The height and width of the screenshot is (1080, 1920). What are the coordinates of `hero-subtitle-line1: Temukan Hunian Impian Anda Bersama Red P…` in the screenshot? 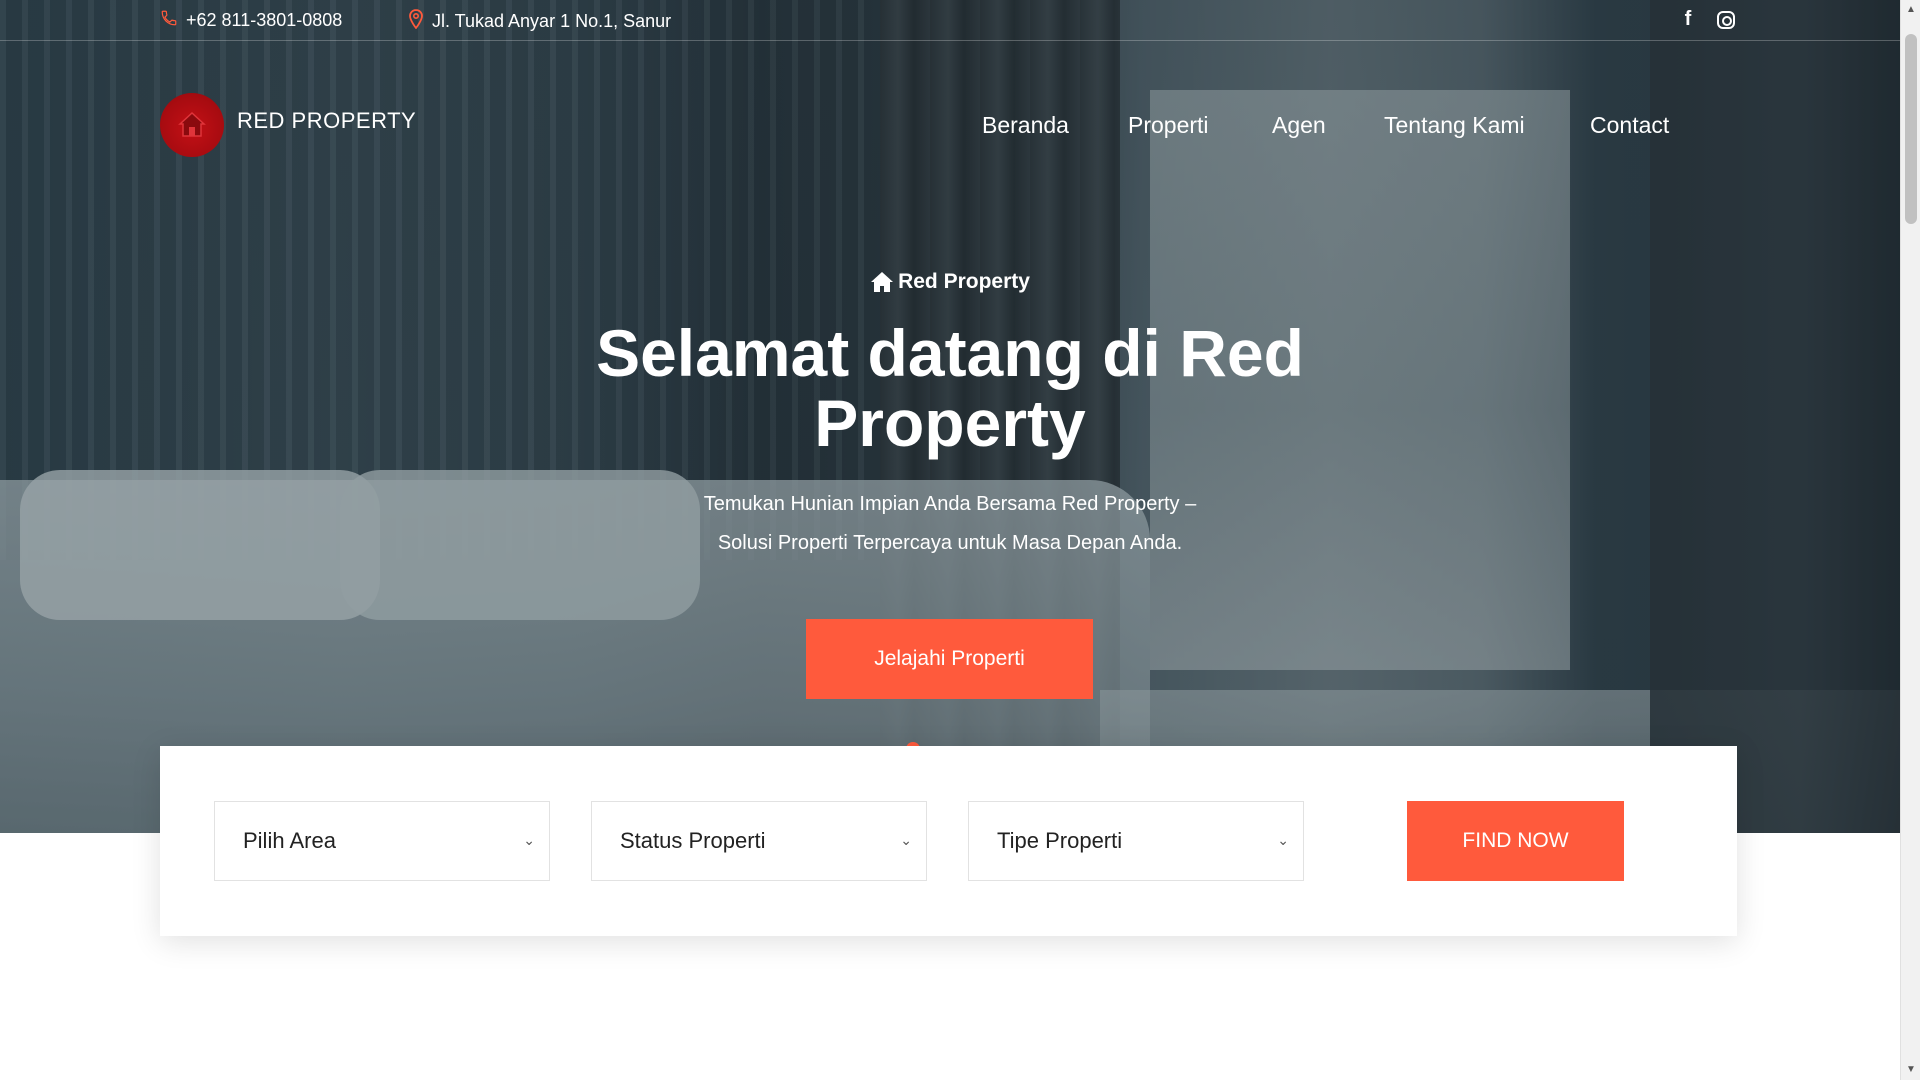 It's located at (950, 504).